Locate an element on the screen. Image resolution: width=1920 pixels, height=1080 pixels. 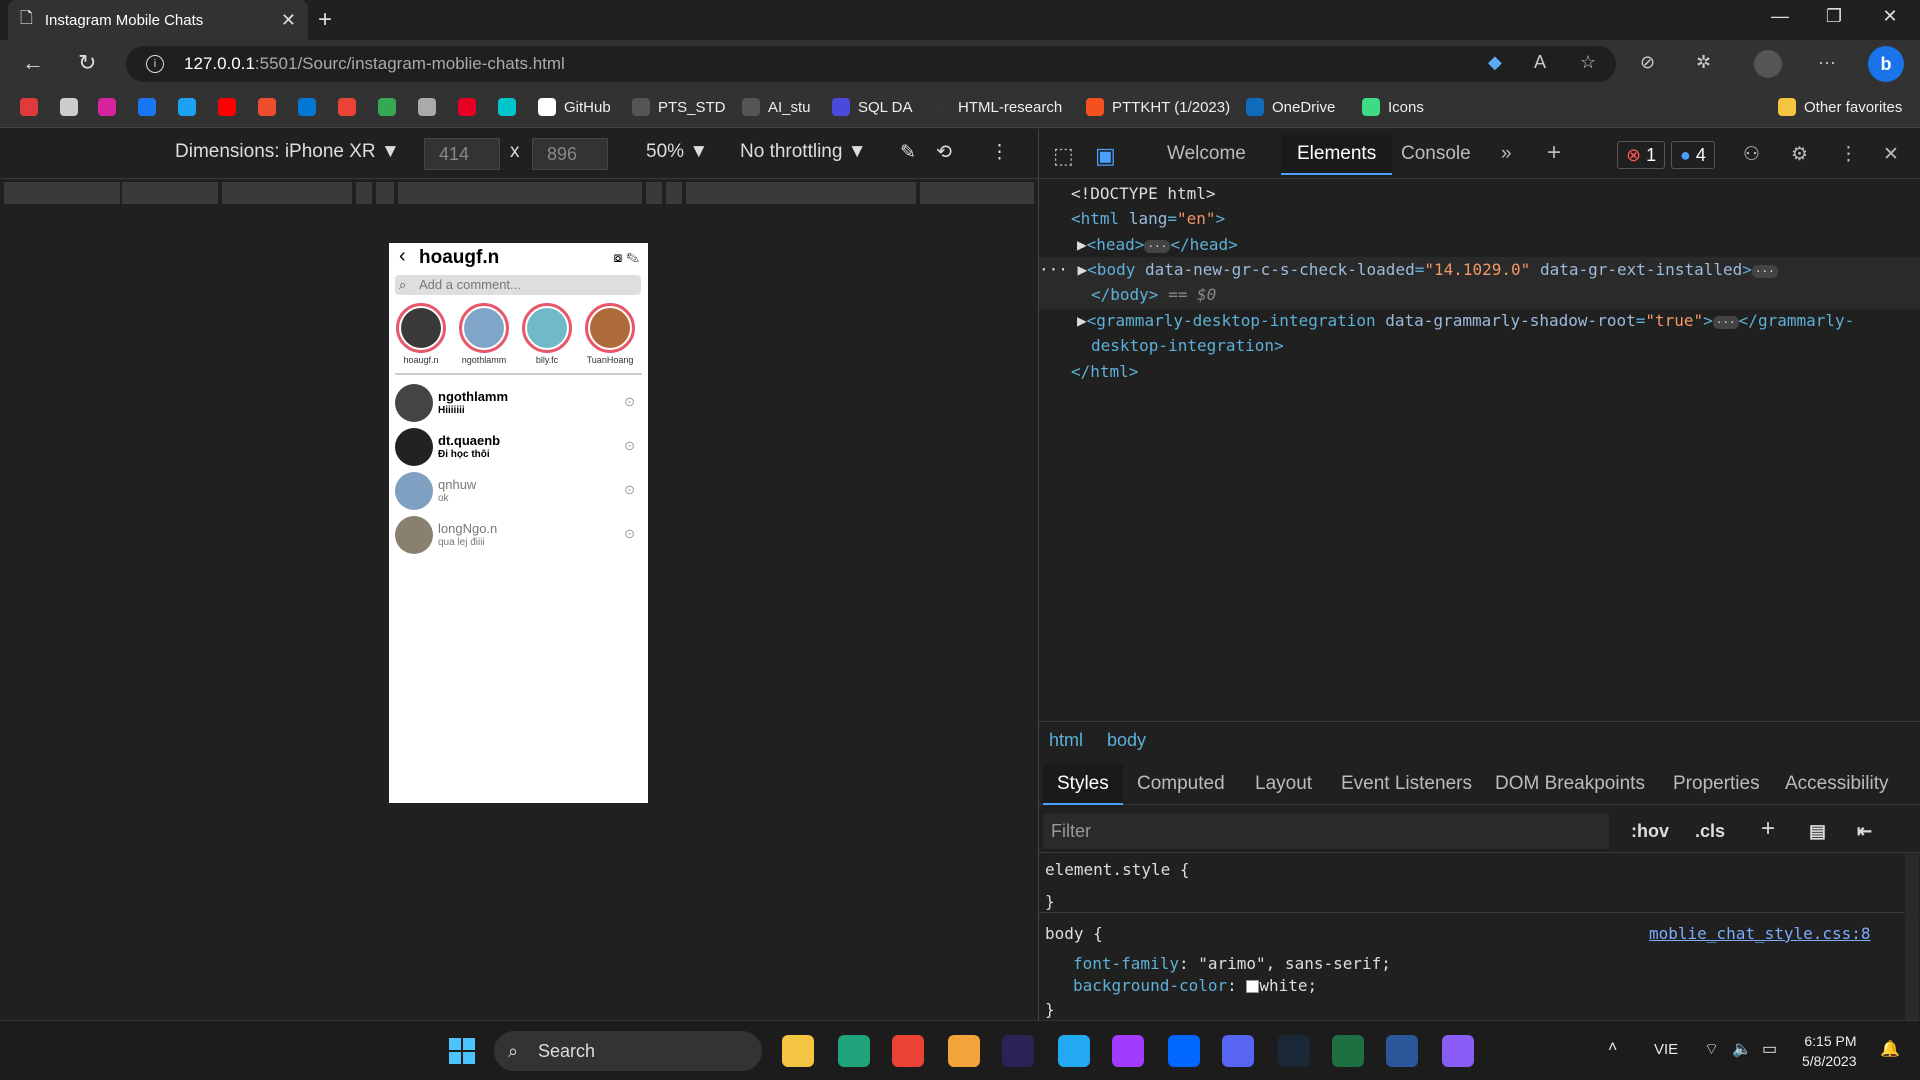
close-tab-icon: ✕ is located at coordinates (288, 20).